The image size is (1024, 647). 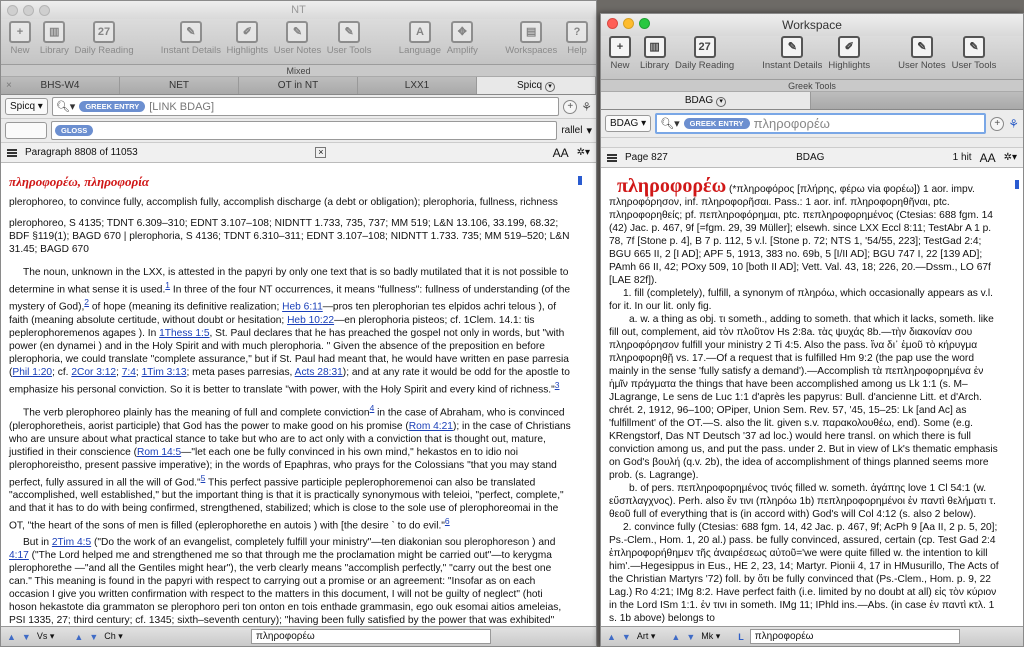 I want to click on footnote-link: 6, so click(x=447, y=521).